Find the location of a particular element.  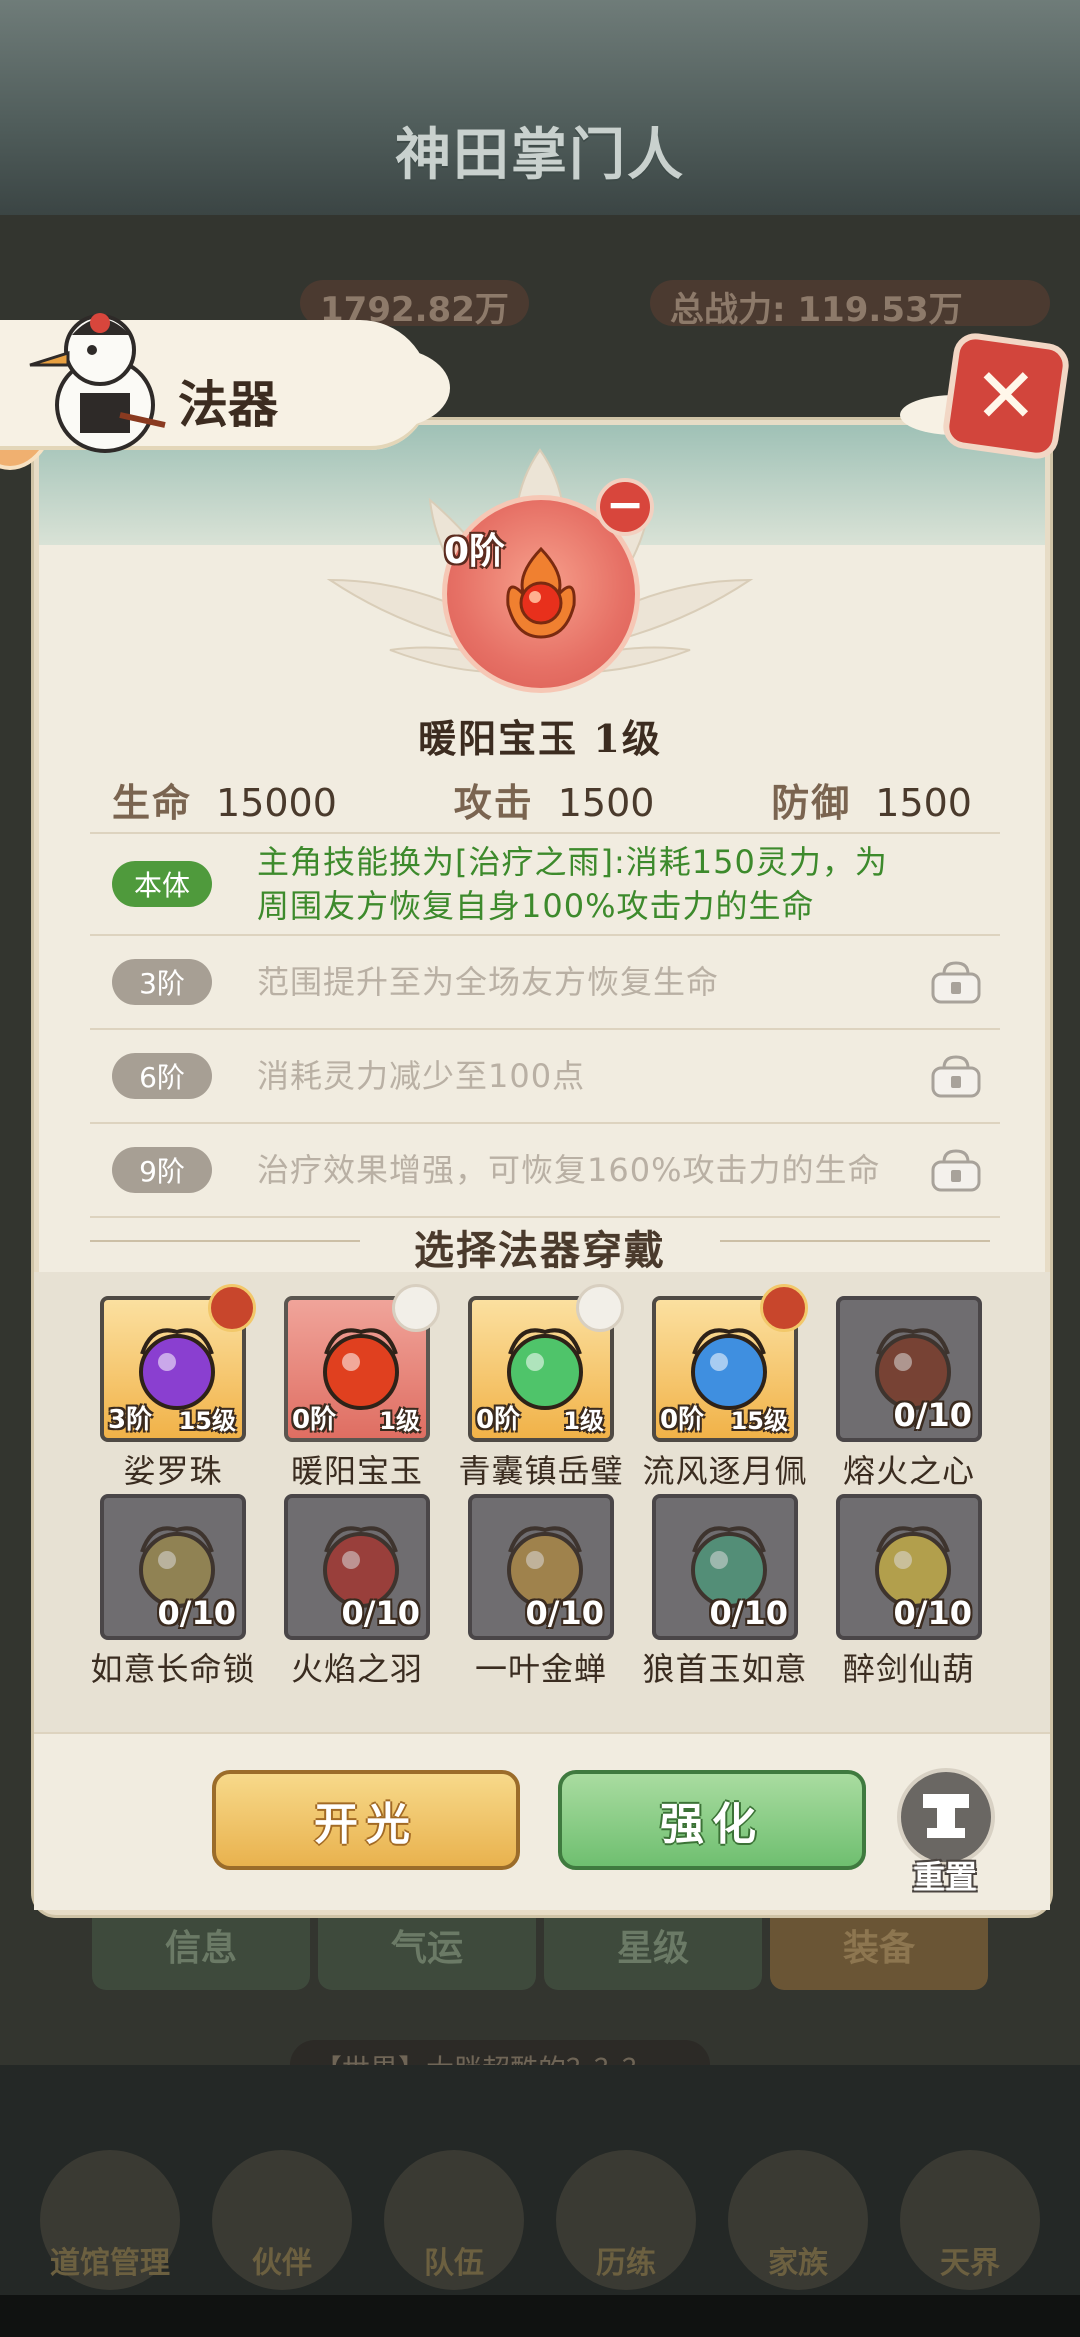

artifact-name: 狼首玉如意 is located at coordinates (725, 1669).